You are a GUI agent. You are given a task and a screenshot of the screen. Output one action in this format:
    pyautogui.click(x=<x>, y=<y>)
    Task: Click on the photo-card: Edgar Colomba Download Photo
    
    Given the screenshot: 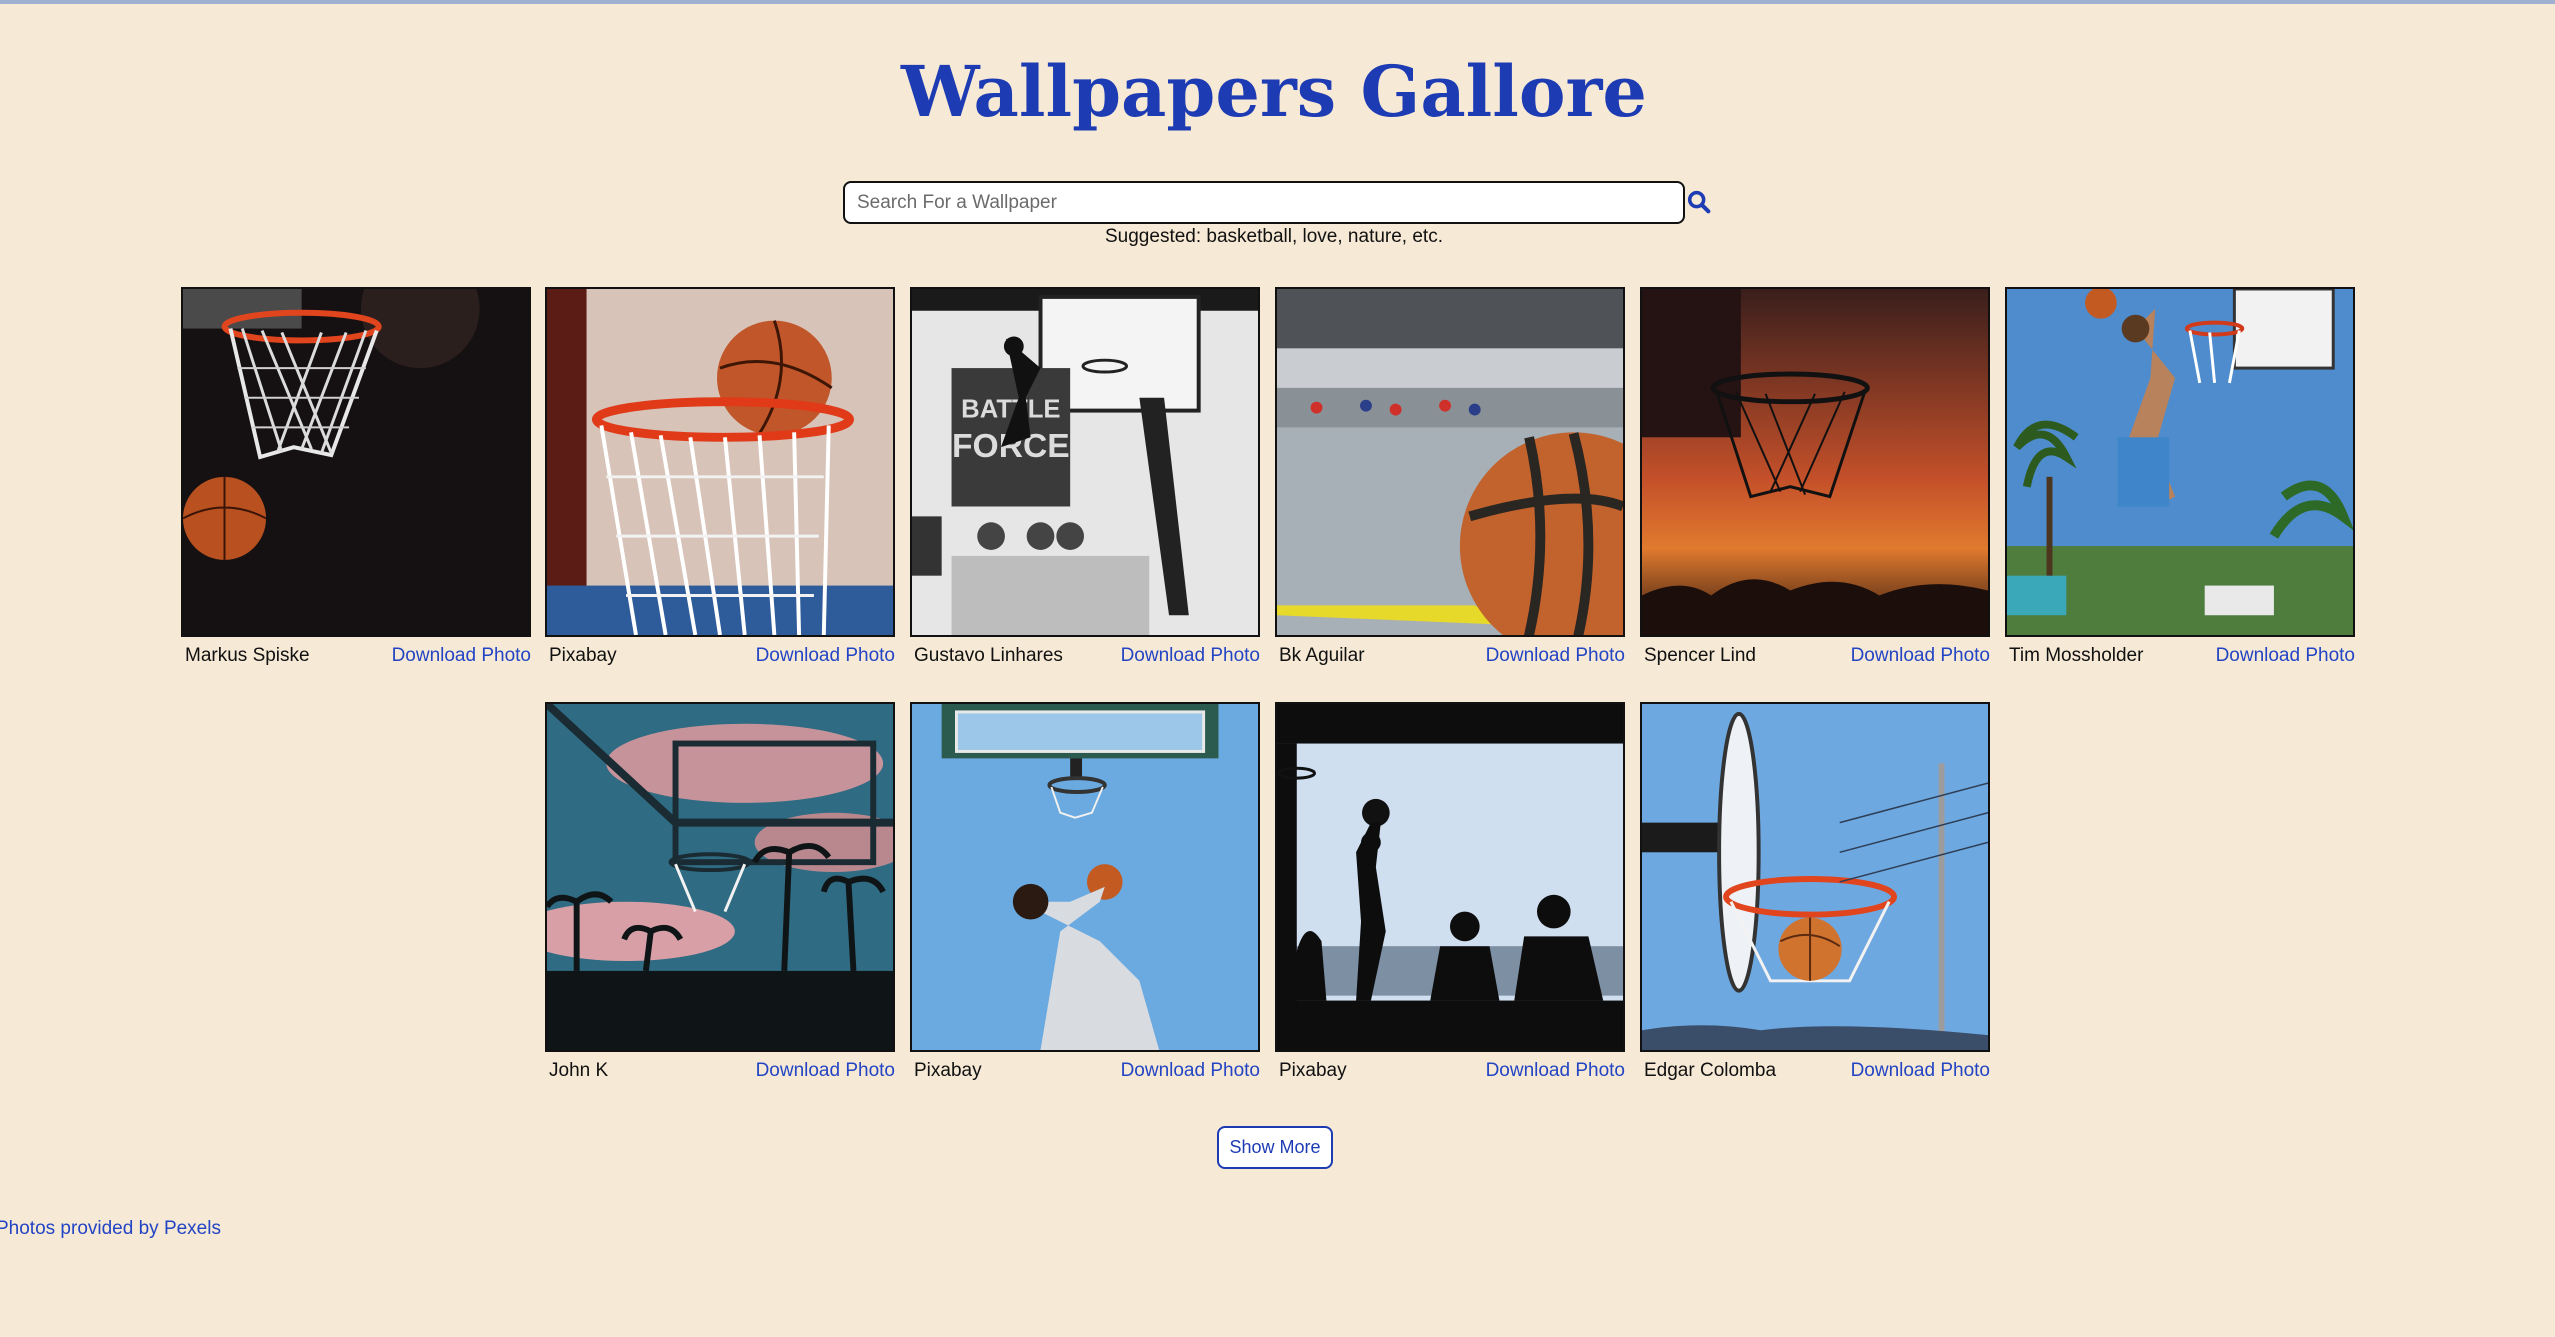 What is the action you would take?
    pyautogui.click(x=1815, y=892)
    